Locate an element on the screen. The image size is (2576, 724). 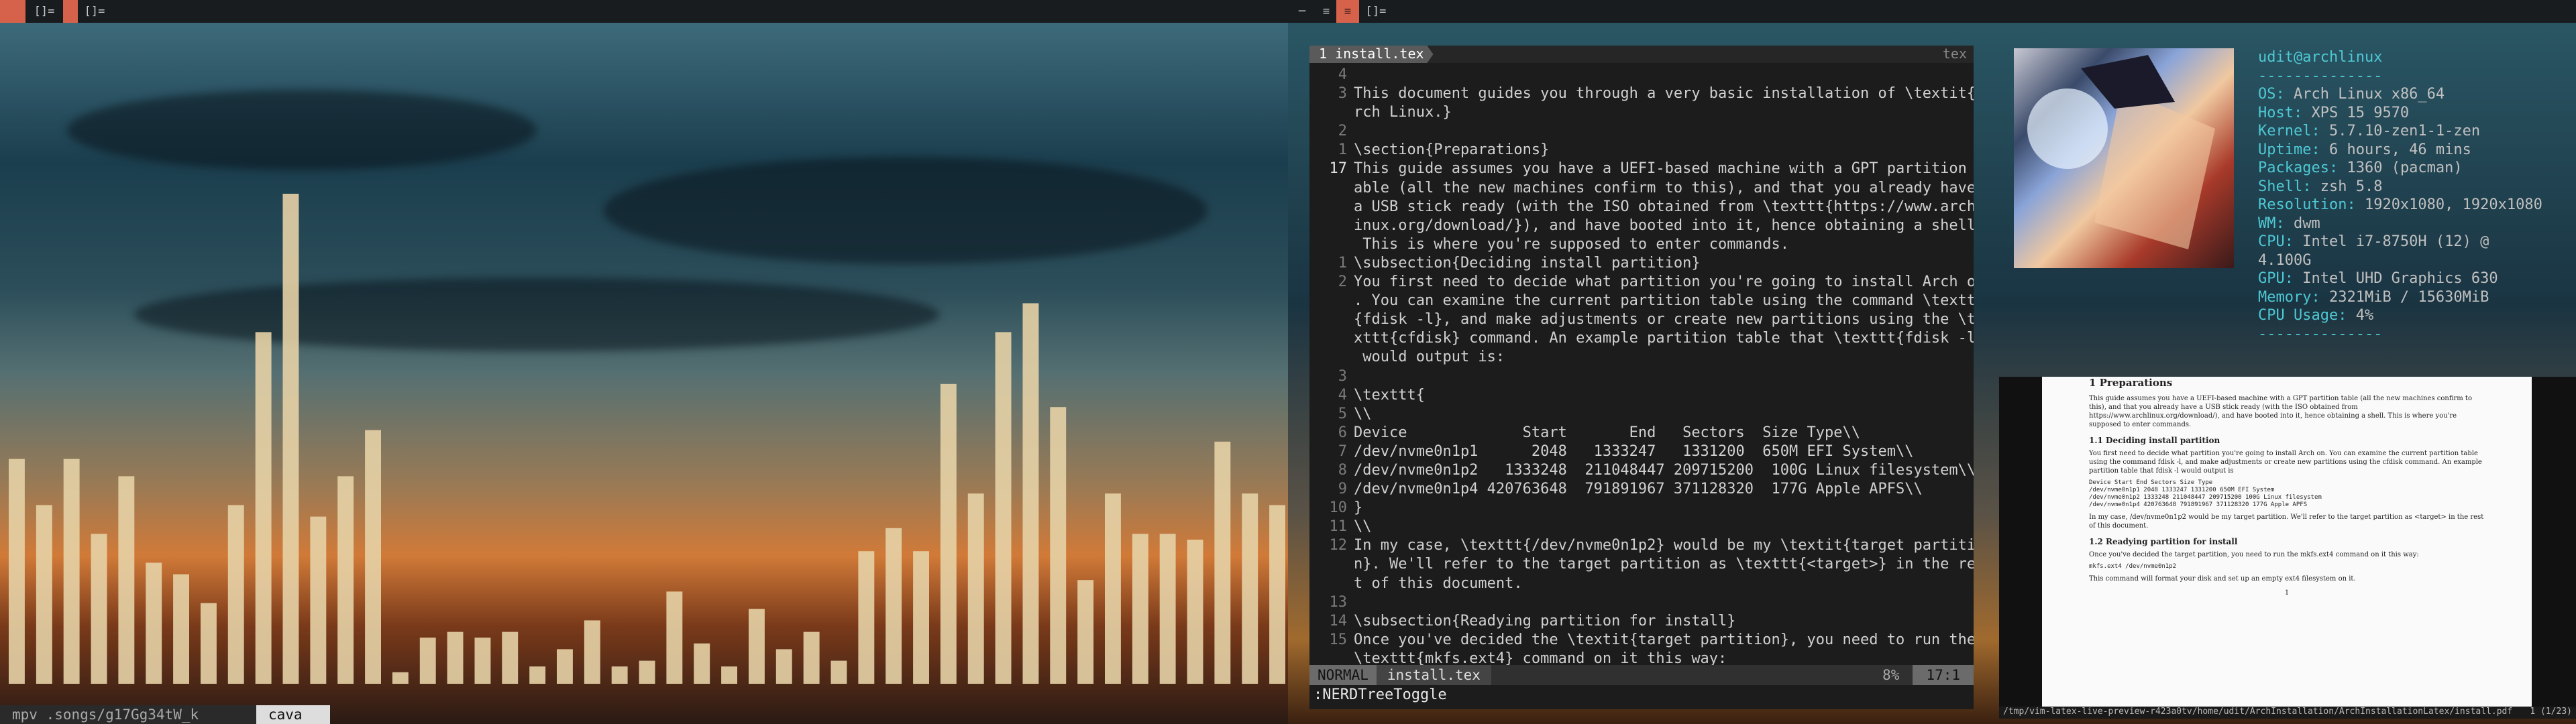
info-row: CPU Usage: 4% is located at coordinates (2404, 315).